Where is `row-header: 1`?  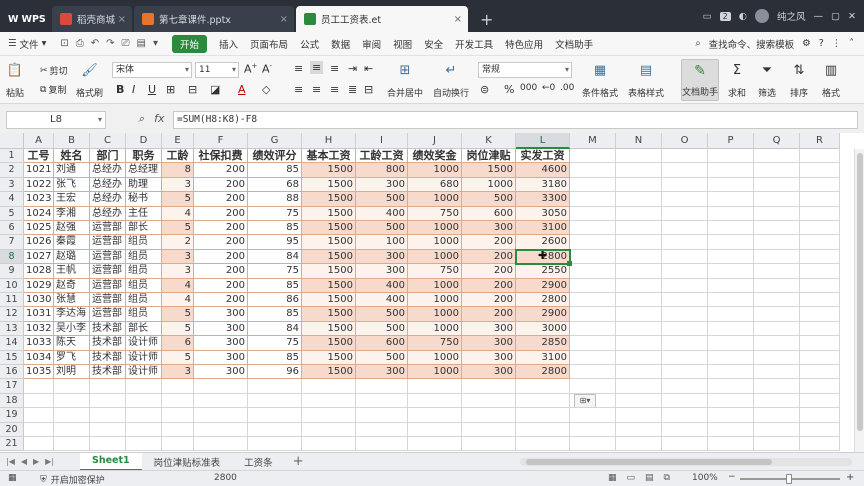
row-header: 1 is located at coordinates (12, 156).